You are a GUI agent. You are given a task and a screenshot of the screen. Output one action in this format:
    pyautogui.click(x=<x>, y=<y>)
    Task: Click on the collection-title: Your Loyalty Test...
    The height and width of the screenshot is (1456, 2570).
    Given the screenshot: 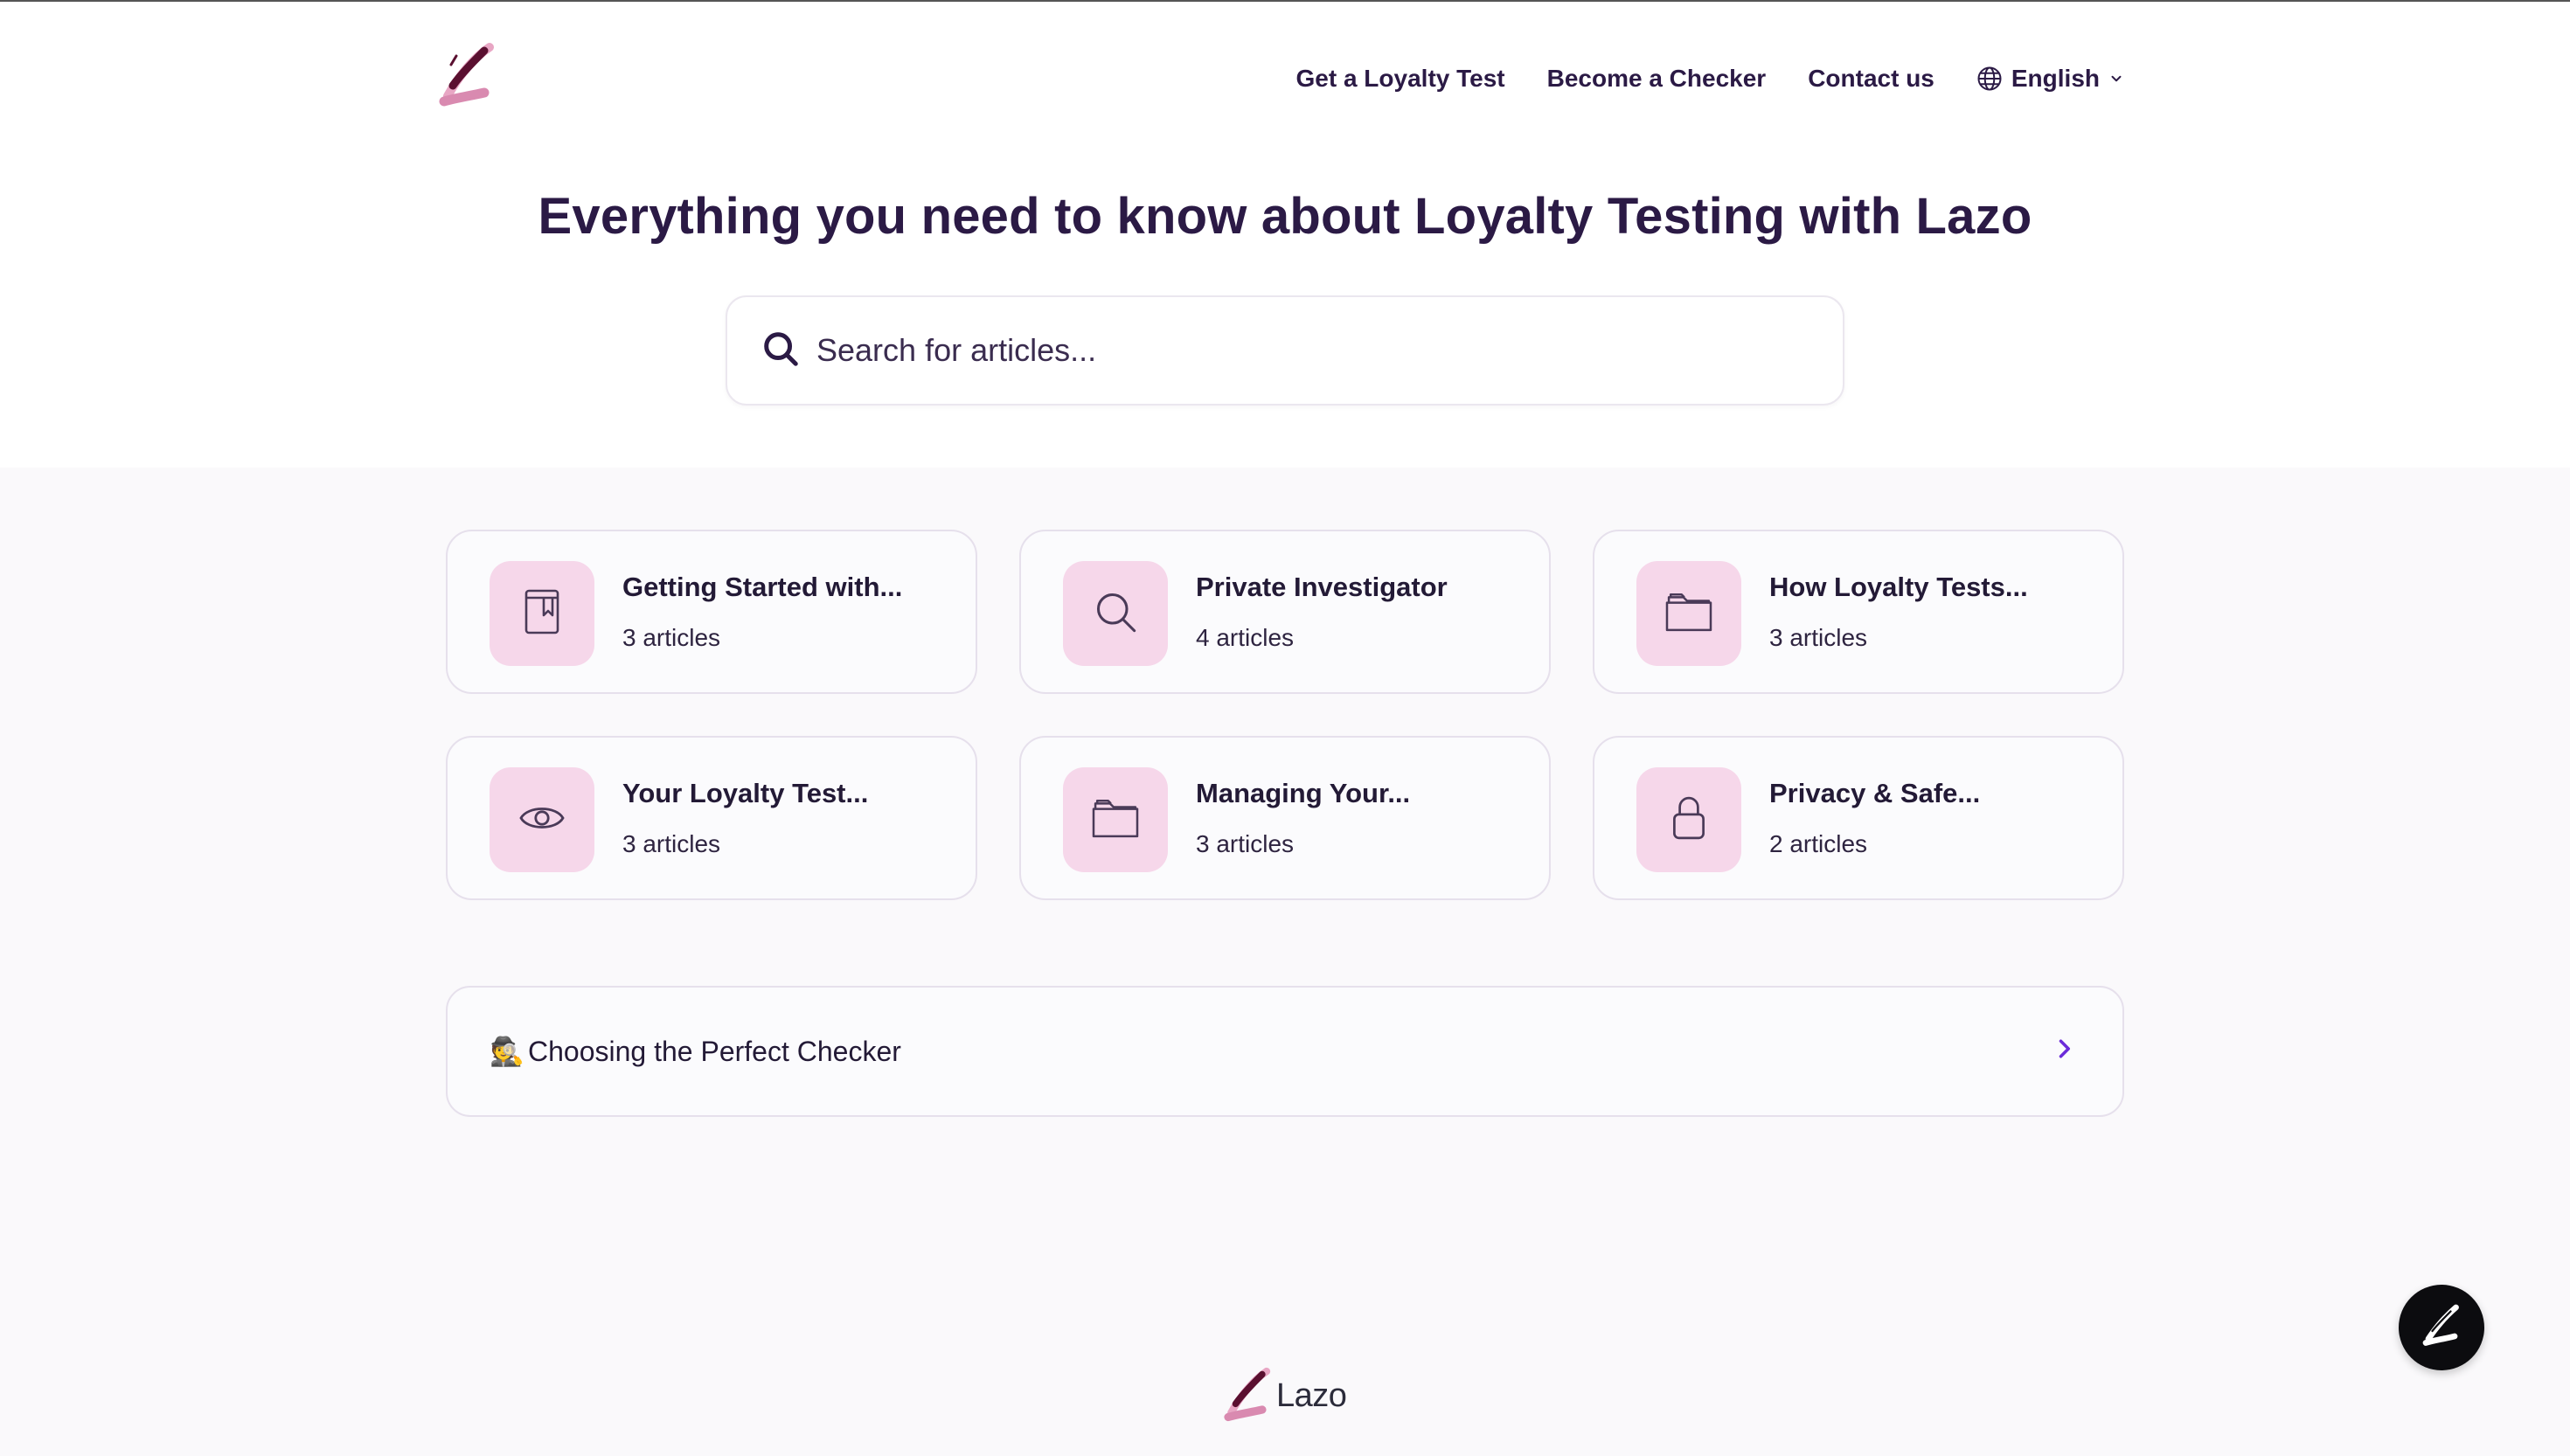 What is the action you would take?
    pyautogui.click(x=745, y=793)
    